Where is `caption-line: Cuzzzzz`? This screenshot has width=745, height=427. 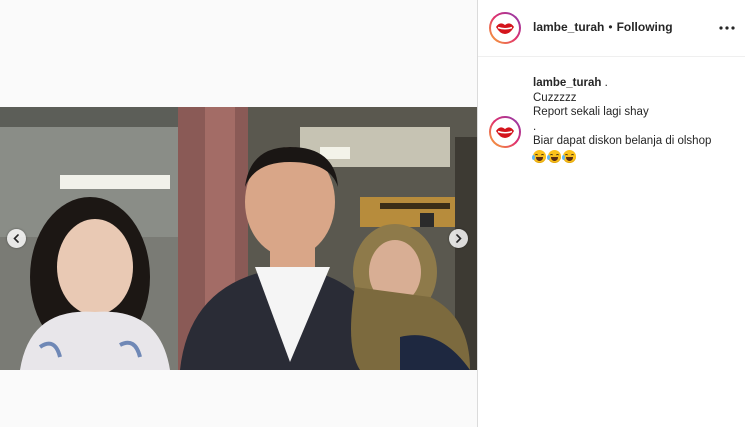
caption-line: Cuzzzzz is located at coordinates (555, 97).